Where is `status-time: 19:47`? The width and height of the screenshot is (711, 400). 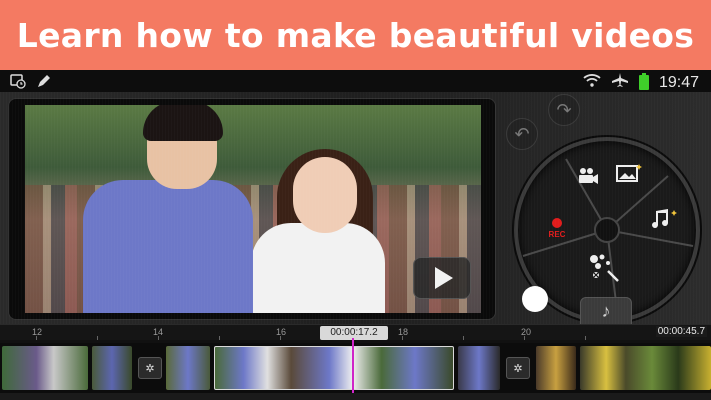
status-time: 19:47 is located at coordinates (678, 82).